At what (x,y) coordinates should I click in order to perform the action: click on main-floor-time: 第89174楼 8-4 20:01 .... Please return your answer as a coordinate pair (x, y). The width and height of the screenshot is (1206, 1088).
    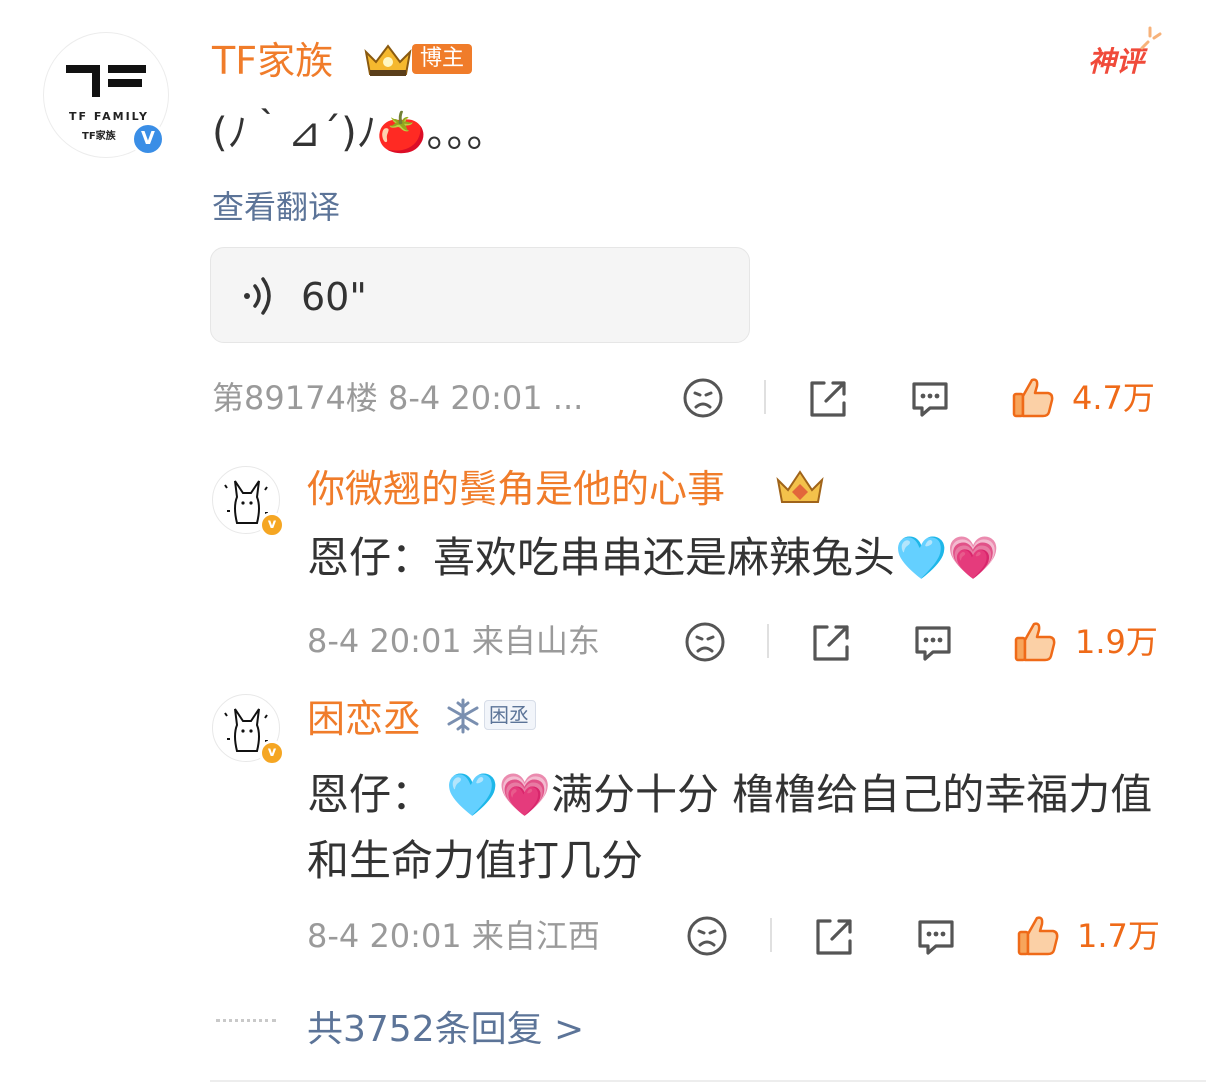
    Looking at the image, I should click on (398, 398).